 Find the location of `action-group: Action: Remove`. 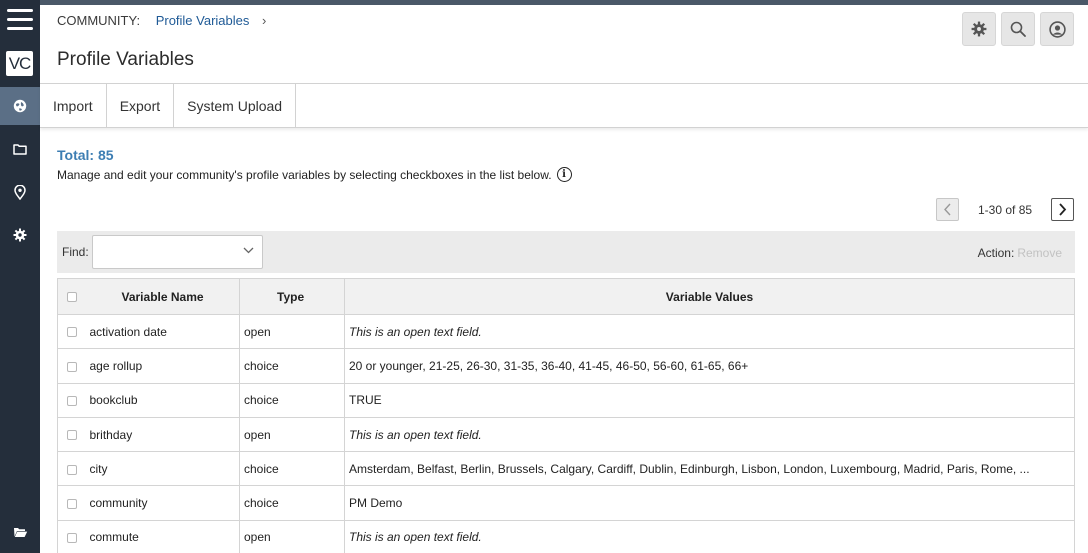

action-group: Action: Remove is located at coordinates (1020, 253).